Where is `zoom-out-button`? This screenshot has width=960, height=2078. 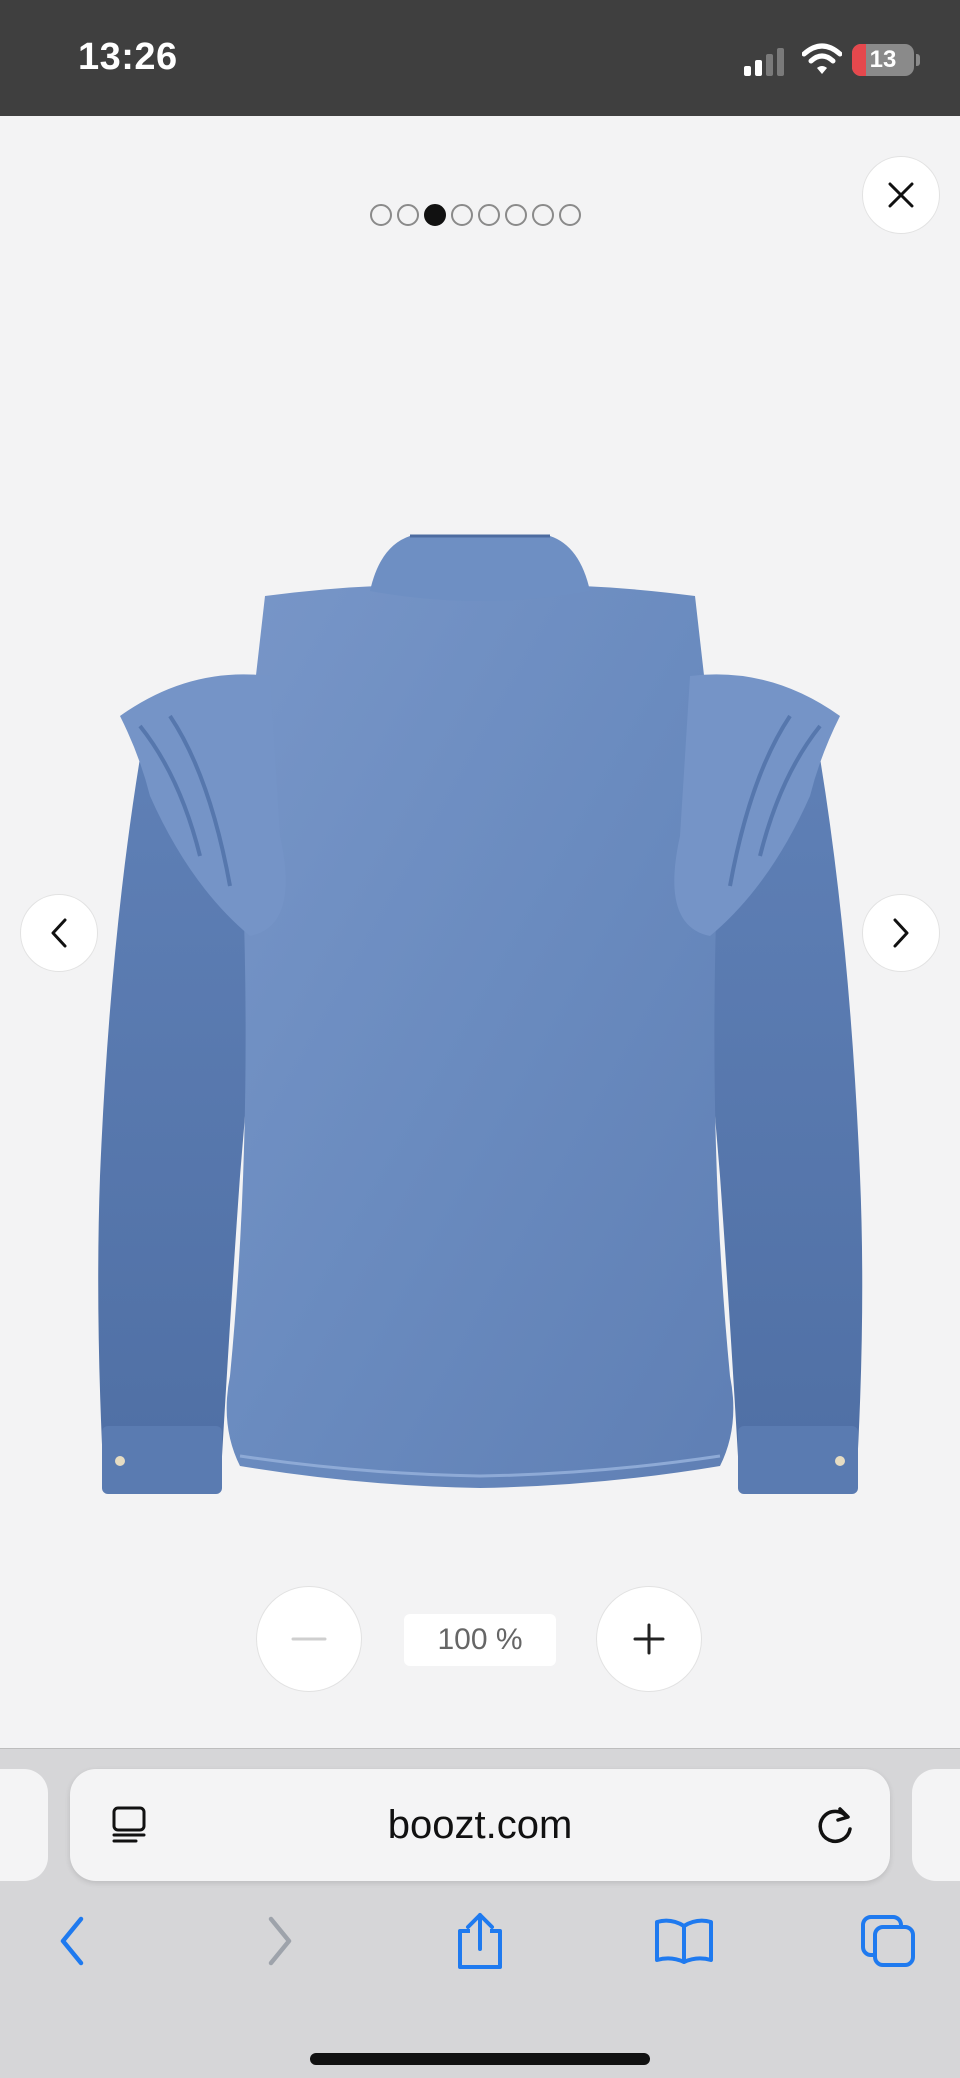
zoom-out-button is located at coordinates (309, 1639).